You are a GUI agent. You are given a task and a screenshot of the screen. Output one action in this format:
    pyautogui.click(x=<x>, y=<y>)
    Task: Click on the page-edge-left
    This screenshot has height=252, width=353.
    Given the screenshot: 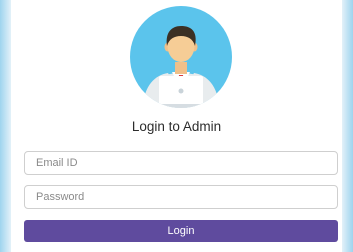 What is the action you would take?
    pyautogui.click(x=5, y=126)
    